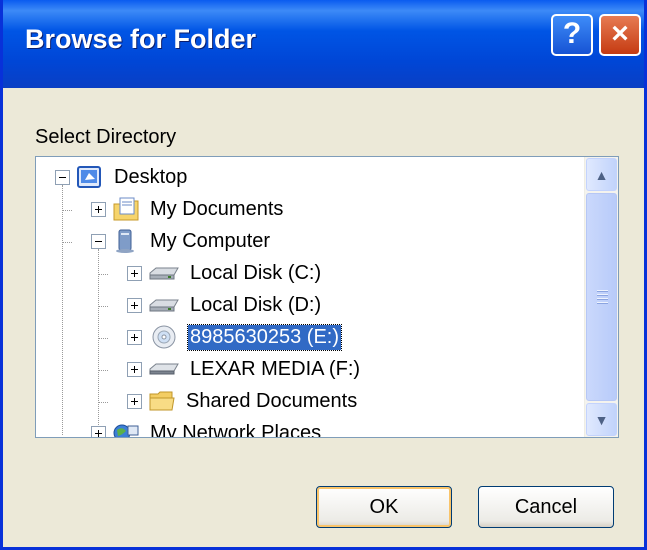 Image resolution: width=647 pixels, height=550 pixels. Describe the element at coordinates (272, 400) in the screenshot. I see `tree-node-label: Shared Documents` at that location.